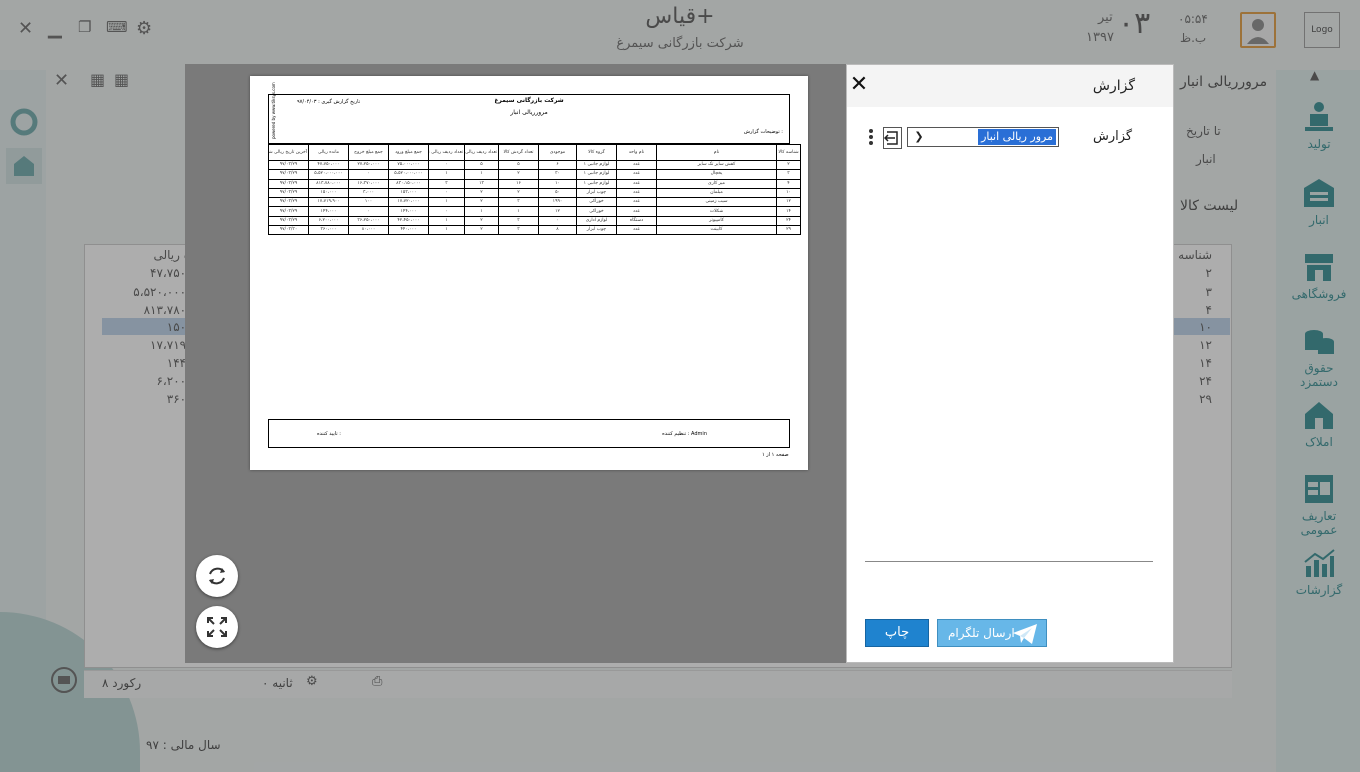 This screenshot has height=772, width=1360. What do you see at coordinates (529, 112) in the screenshot?
I see `report-title: مرورریالی انبار` at bounding box center [529, 112].